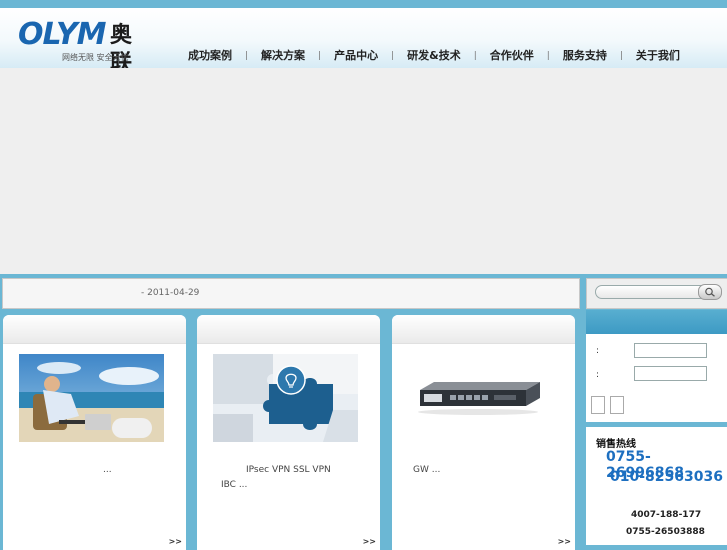 The height and width of the screenshot is (550, 727). I want to click on card-image-beach, so click(91, 398).